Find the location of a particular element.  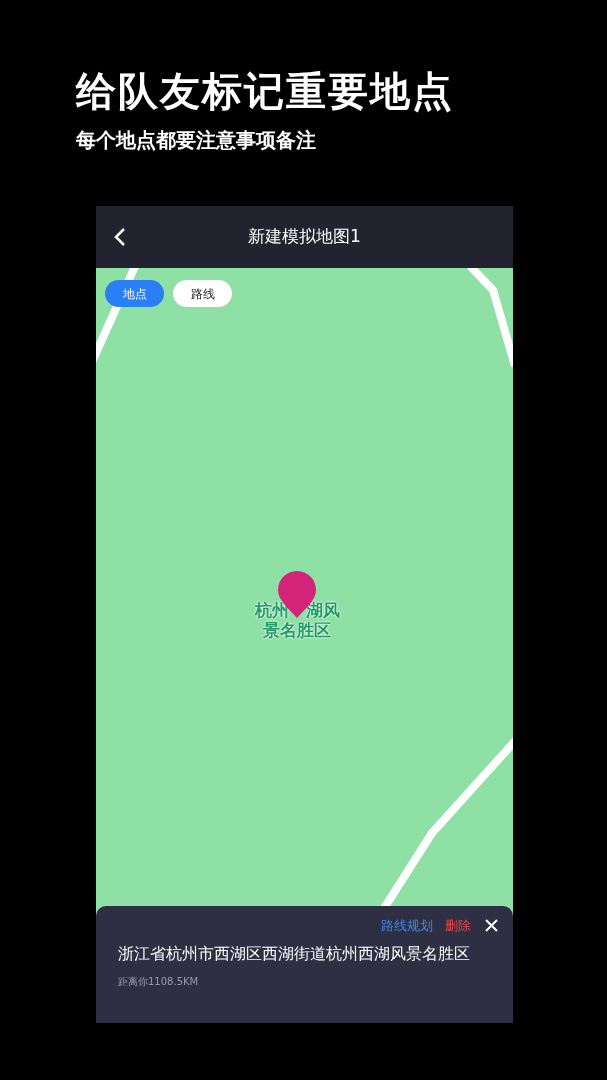

back-icon is located at coordinates (120, 237).